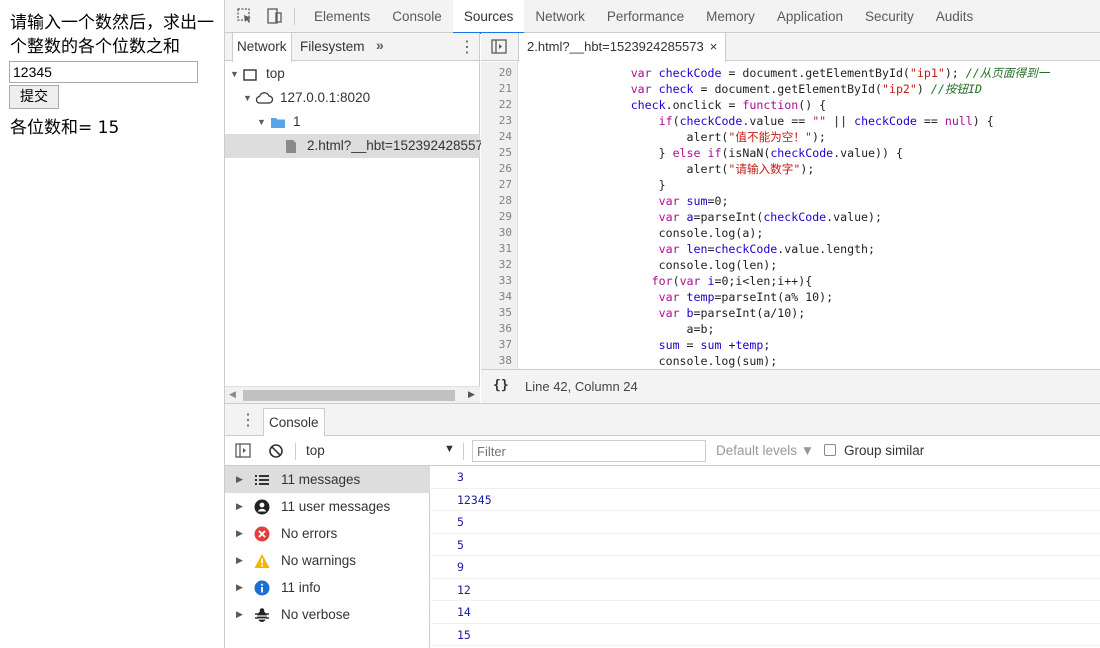 The image size is (1100, 648). Describe the element at coordinates (496, 265) in the screenshot. I see `line-number: 32` at that location.